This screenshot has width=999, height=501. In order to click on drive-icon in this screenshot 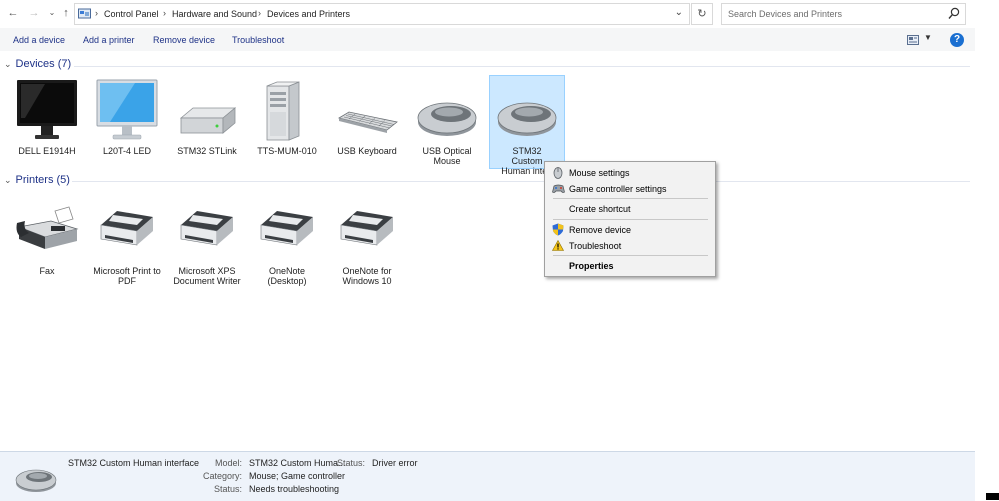, I will do `click(208, 120)`.